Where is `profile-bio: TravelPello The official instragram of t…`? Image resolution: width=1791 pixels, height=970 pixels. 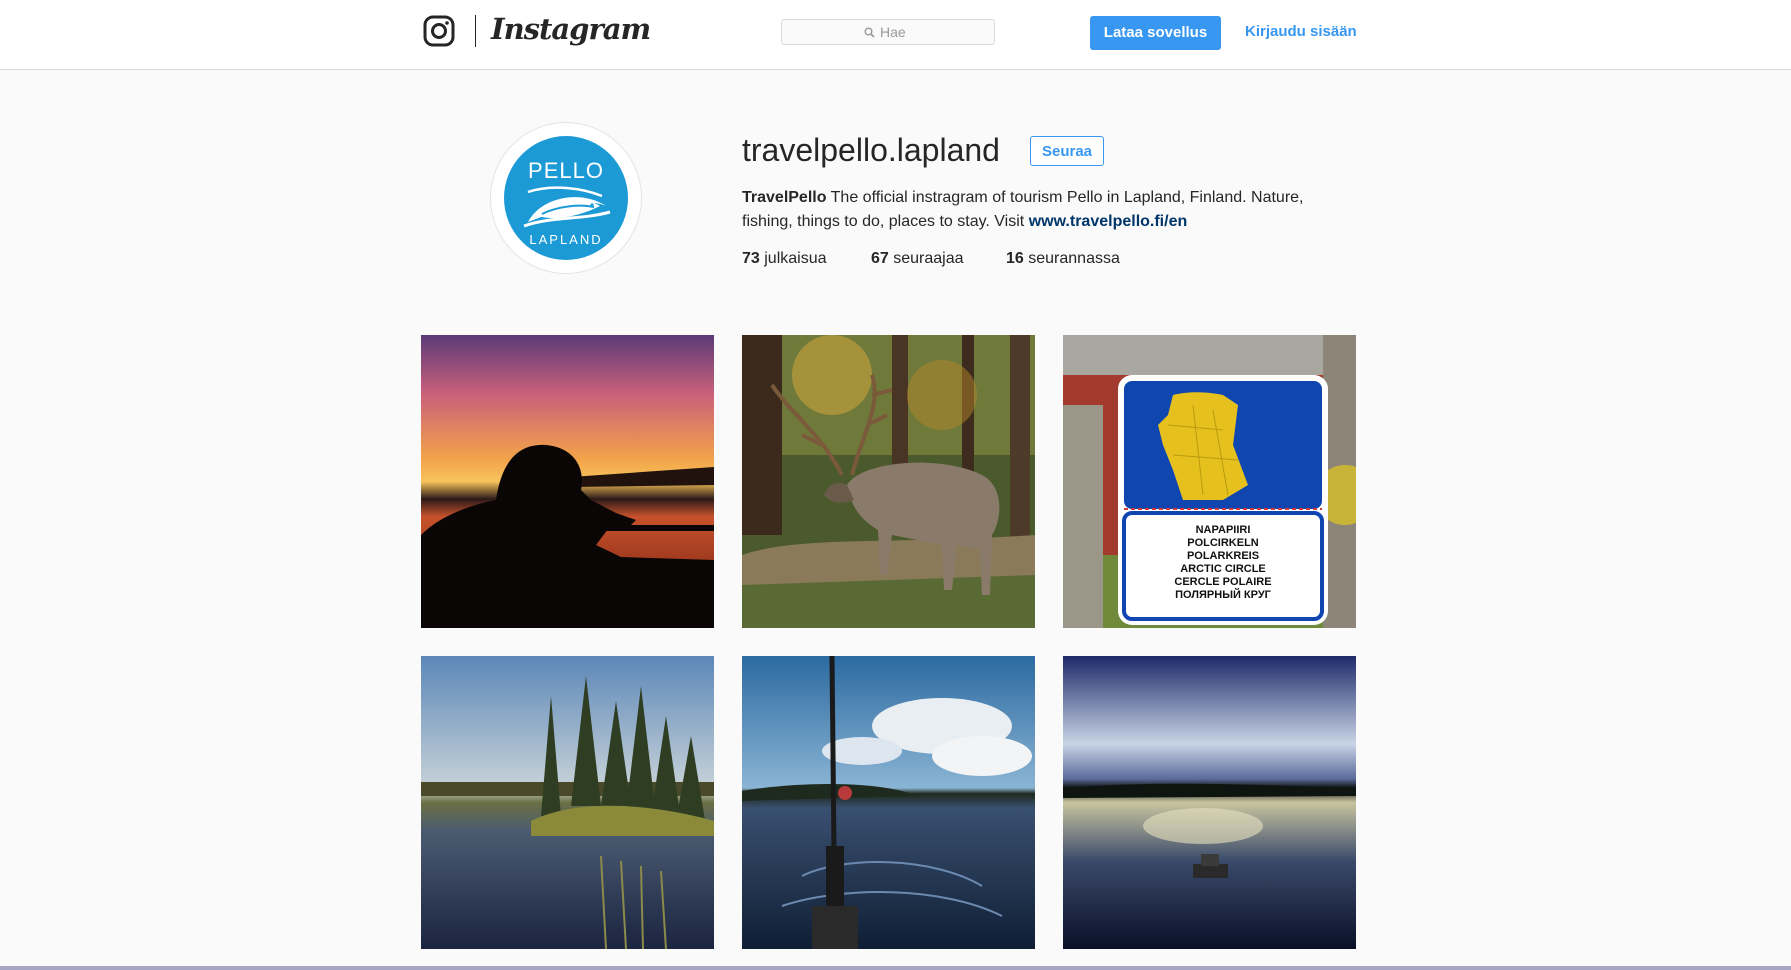 profile-bio: TravelPello The official instragram of t… is located at coordinates (1042, 210).